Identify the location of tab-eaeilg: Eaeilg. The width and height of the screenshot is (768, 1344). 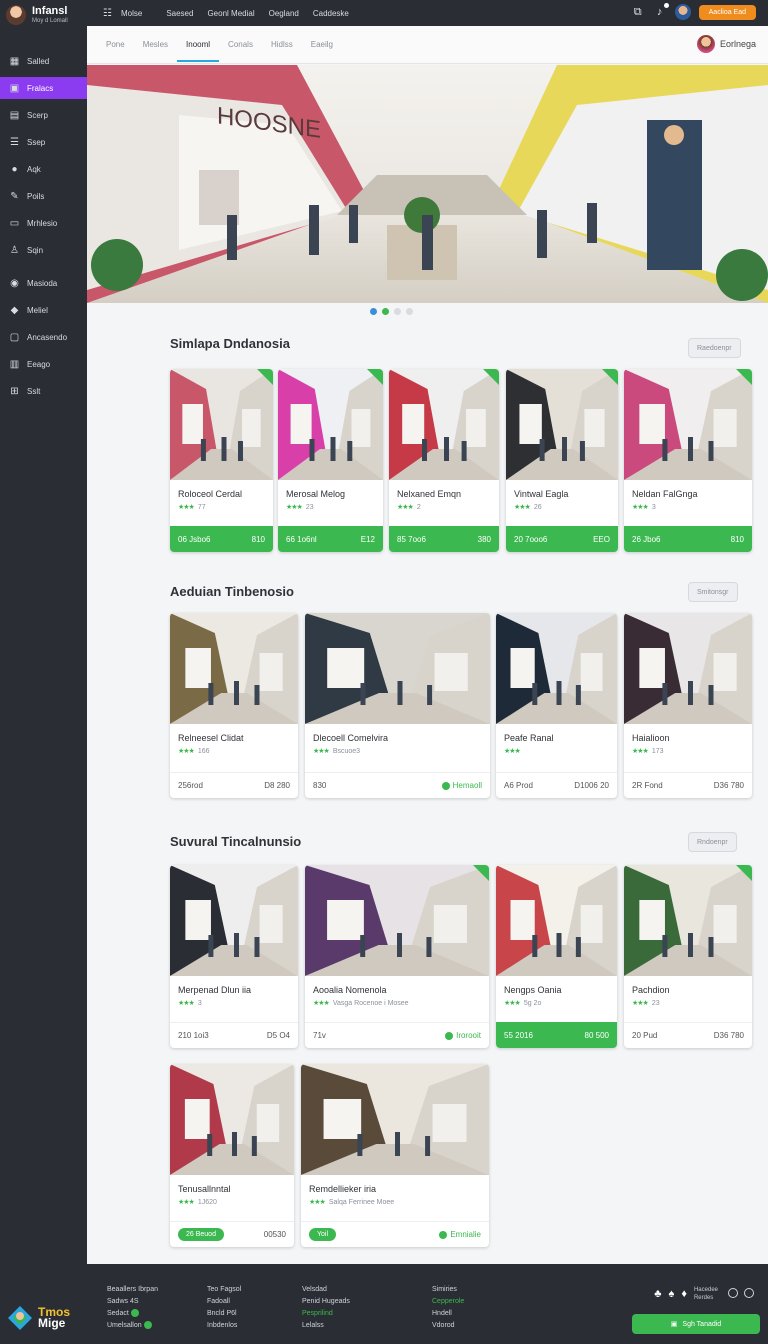
(322, 45).